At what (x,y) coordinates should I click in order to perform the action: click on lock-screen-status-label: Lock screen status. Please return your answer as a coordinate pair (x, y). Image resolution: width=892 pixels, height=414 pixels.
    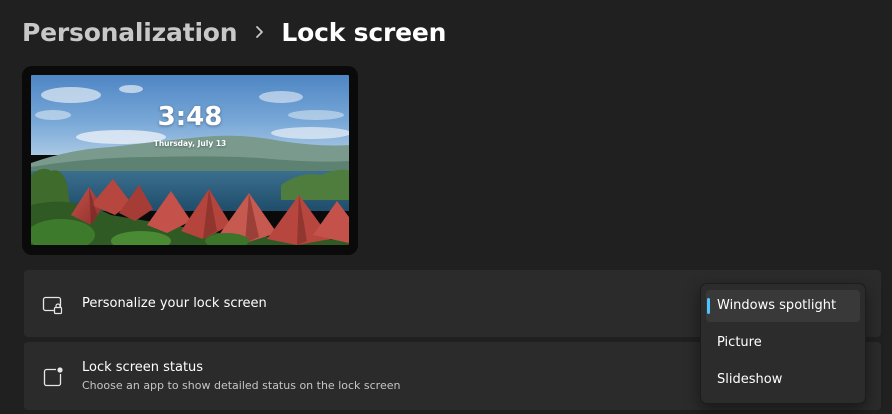
    Looking at the image, I should click on (143, 367).